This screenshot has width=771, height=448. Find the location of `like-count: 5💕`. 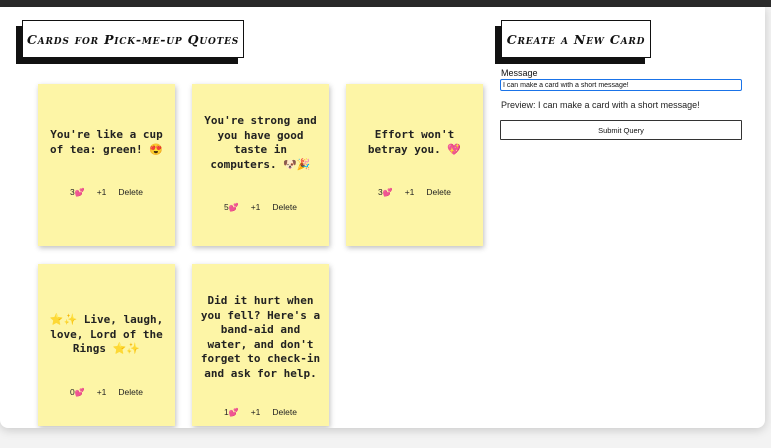

like-count: 5💕 is located at coordinates (231, 207).